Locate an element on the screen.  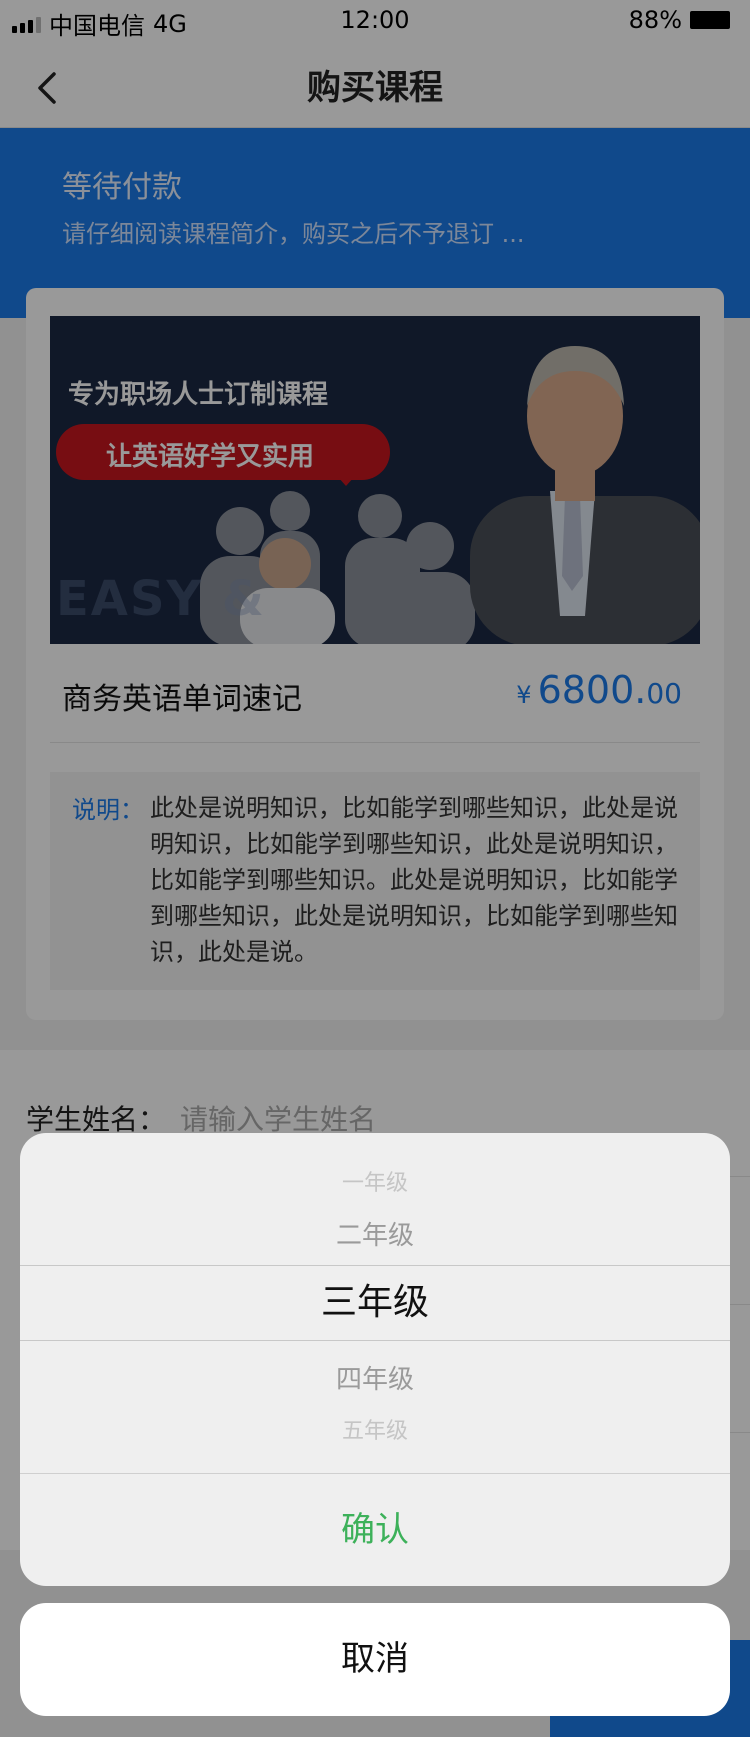
picker-option: 五年级 is located at coordinates (375, 1429).